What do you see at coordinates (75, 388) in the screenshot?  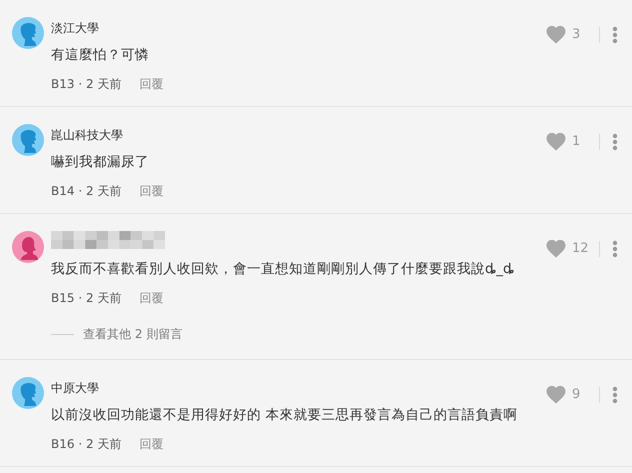 I see `author-name: 中原大學` at bounding box center [75, 388].